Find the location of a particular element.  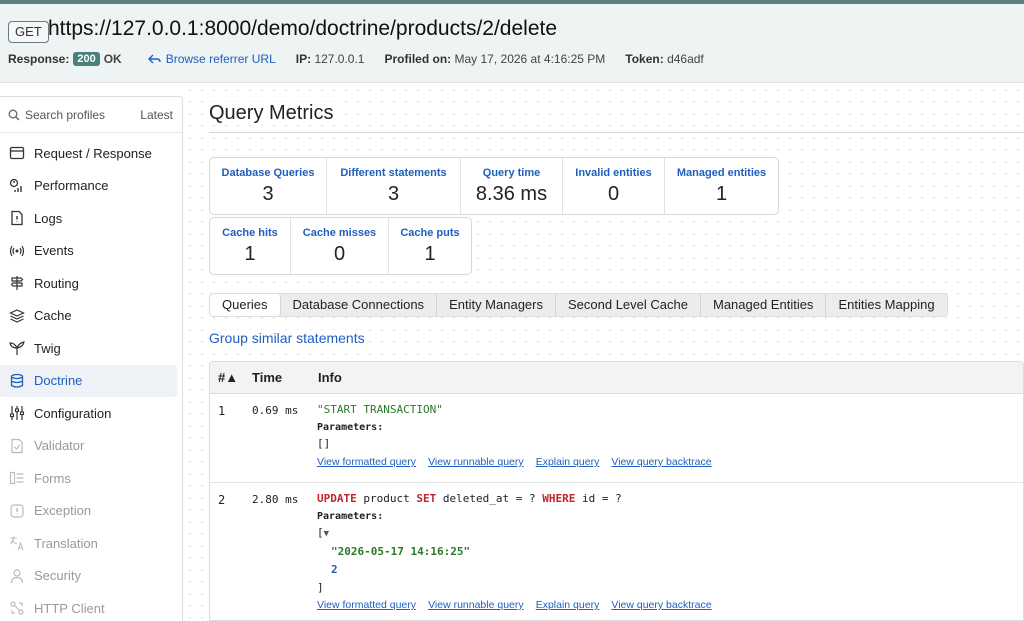

twig-icon is located at coordinates (17, 348).